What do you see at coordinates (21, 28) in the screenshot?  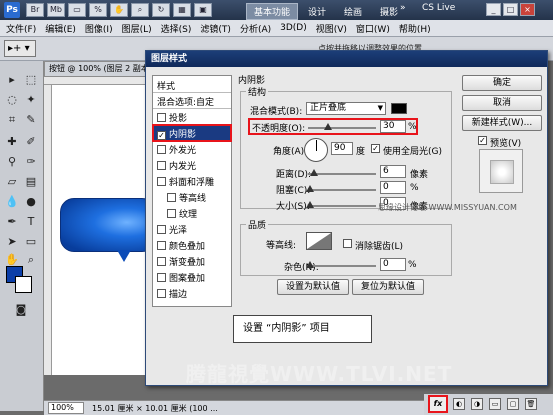 I see `menu-file: 文件(F)` at bounding box center [21, 28].